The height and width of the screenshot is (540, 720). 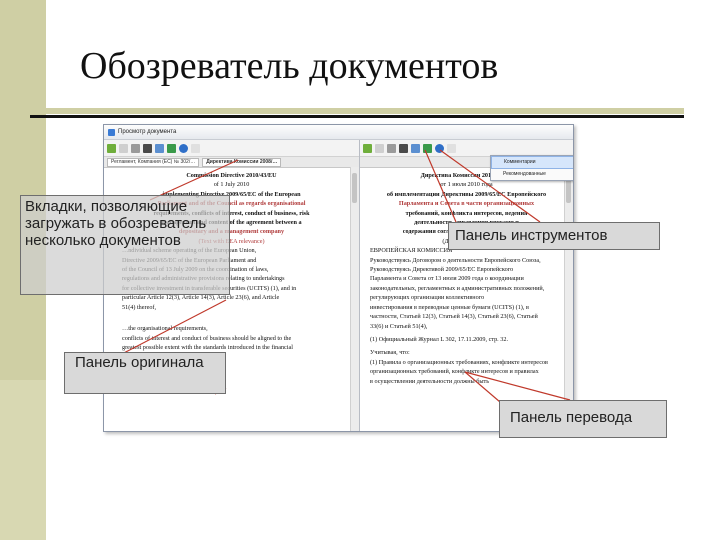 What do you see at coordinates (365, 111) in the screenshot?
I see `title-band` at bounding box center [365, 111].